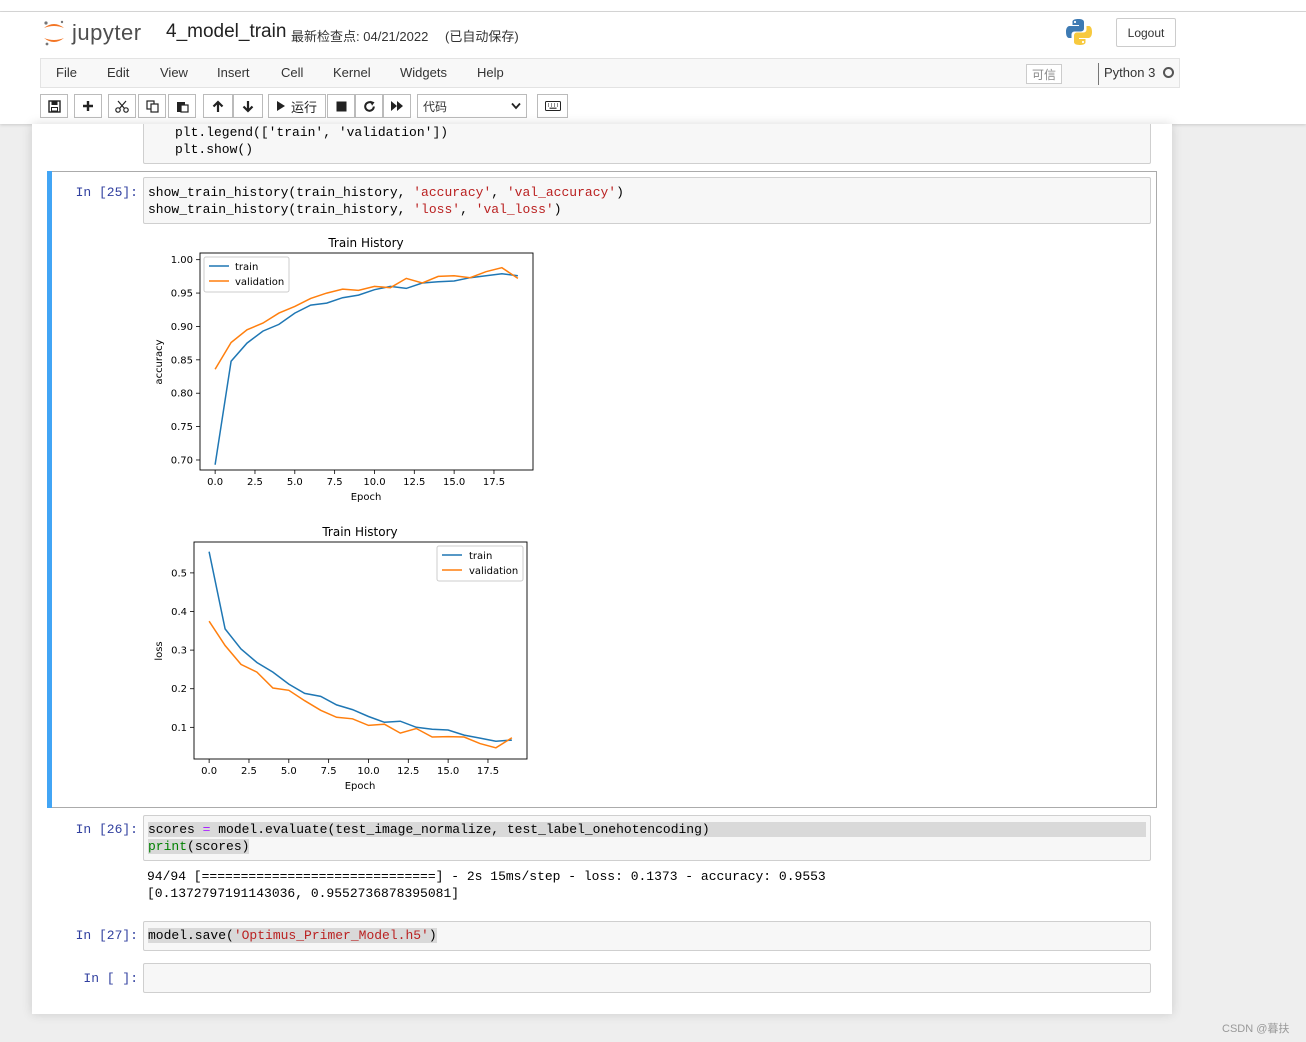 The width and height of the screenshot is (1306, 1042). Describe the element at coordinates (66, 72) in the screenshot. I see `menu-file: File` at that location.